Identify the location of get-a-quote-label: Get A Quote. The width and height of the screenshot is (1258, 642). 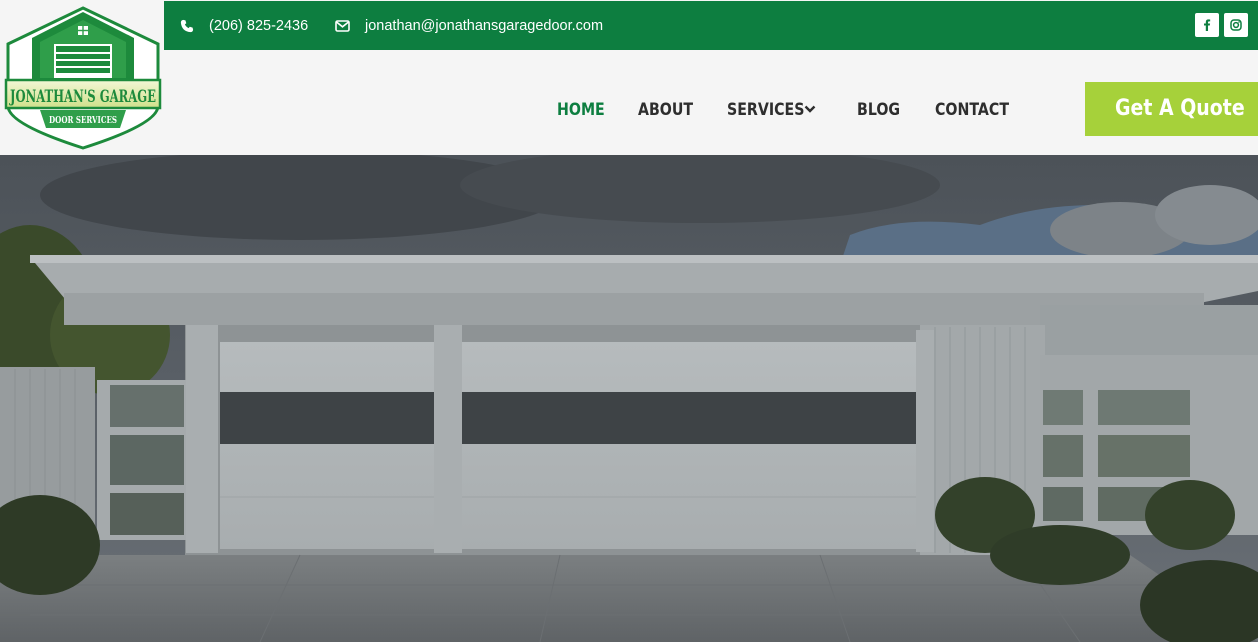
(1180, 108).